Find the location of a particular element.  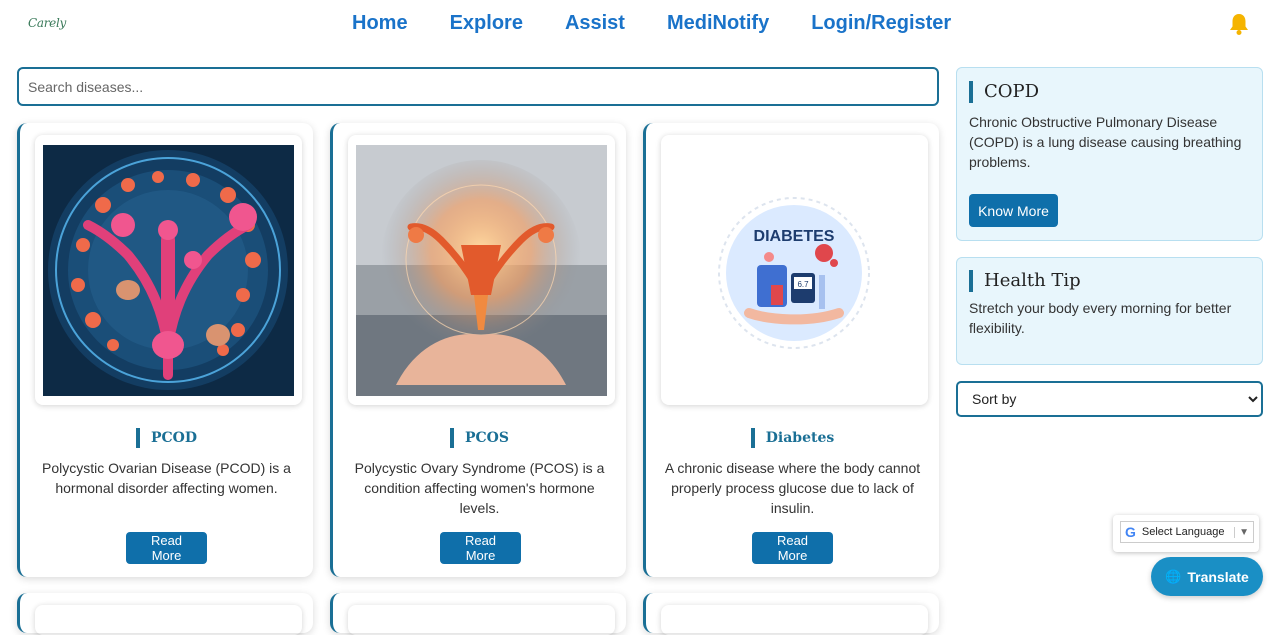

nav-login-register: Login/Register is located at coordinates (881, 23).